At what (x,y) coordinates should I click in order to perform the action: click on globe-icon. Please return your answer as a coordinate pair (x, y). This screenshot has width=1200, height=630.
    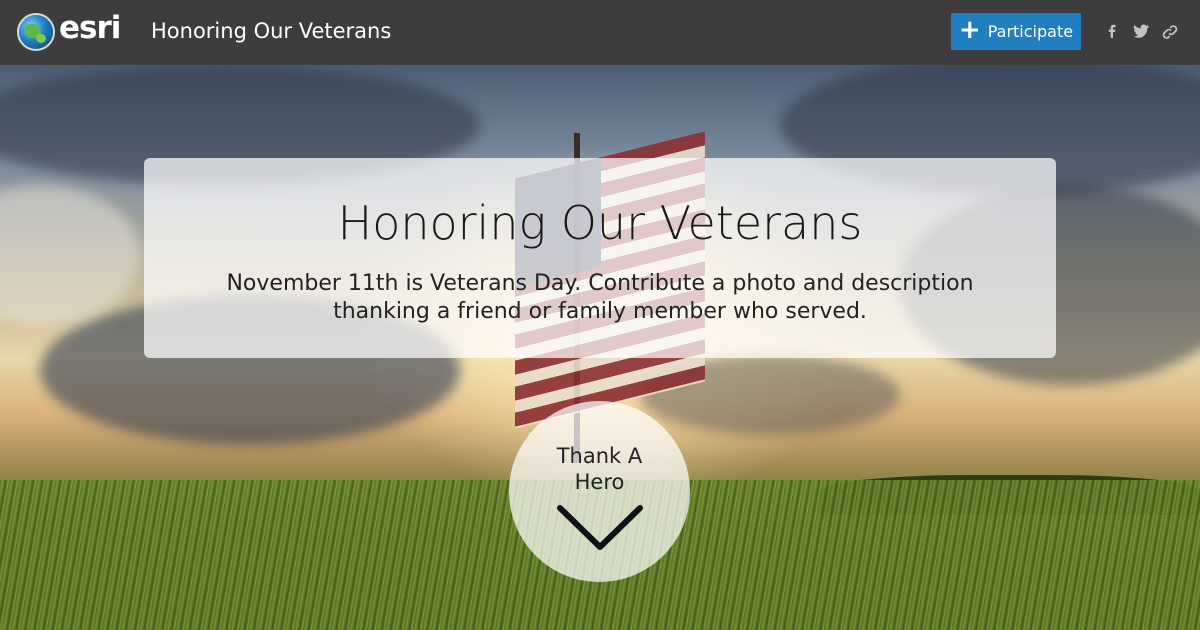
    Looking at the image, I should click on (36, 32).